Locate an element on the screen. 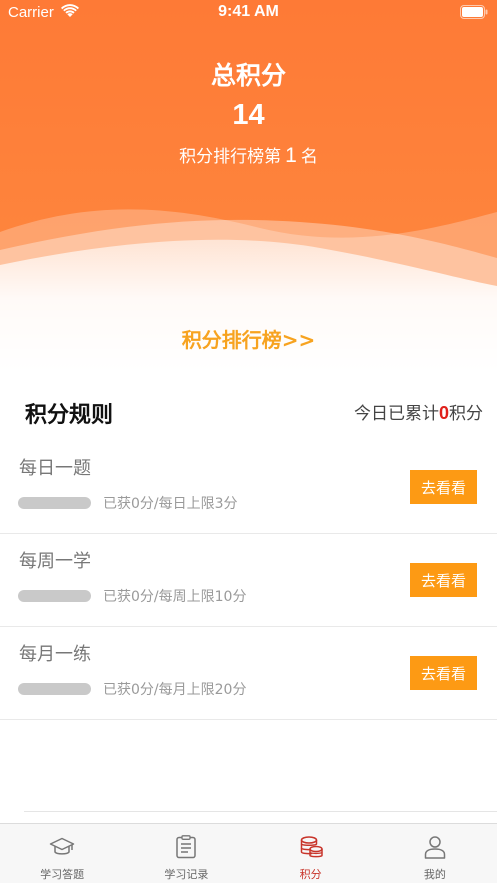 This screenshot has height=883, width=497. today-points-value: 0 is located at coordinates (443, 413).